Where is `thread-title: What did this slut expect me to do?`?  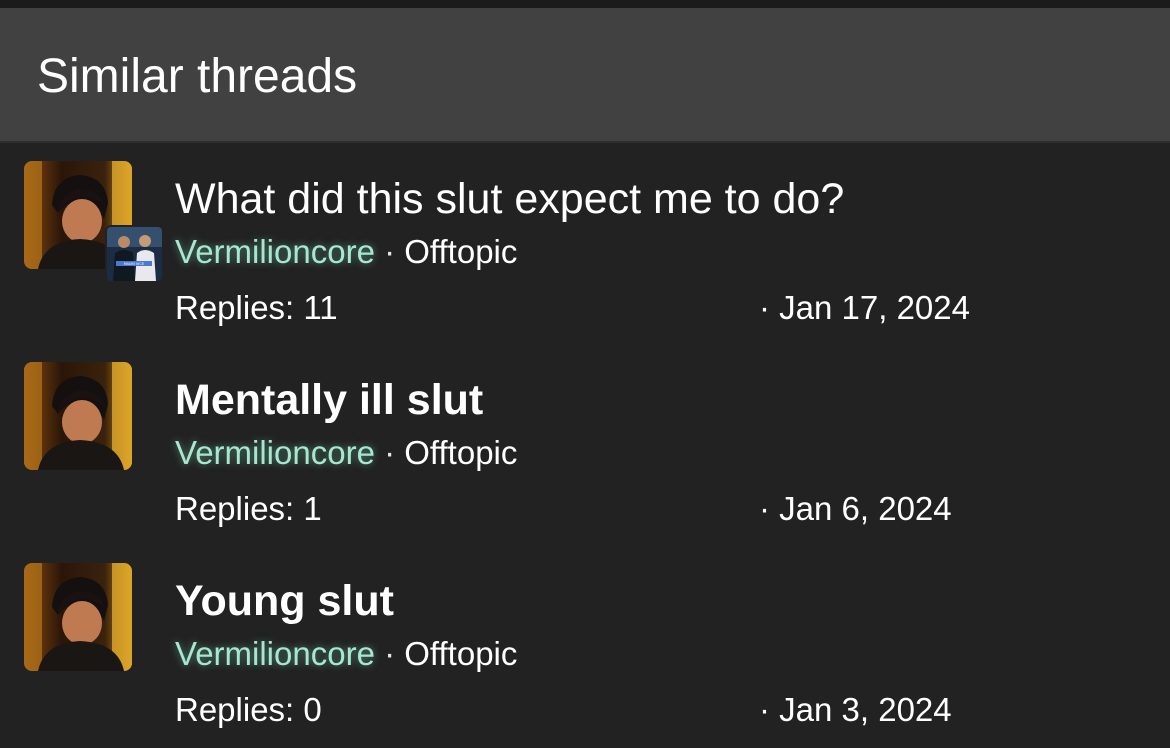
thread-title: What did this slut expect me to do? is located at coordinates (509, 199).